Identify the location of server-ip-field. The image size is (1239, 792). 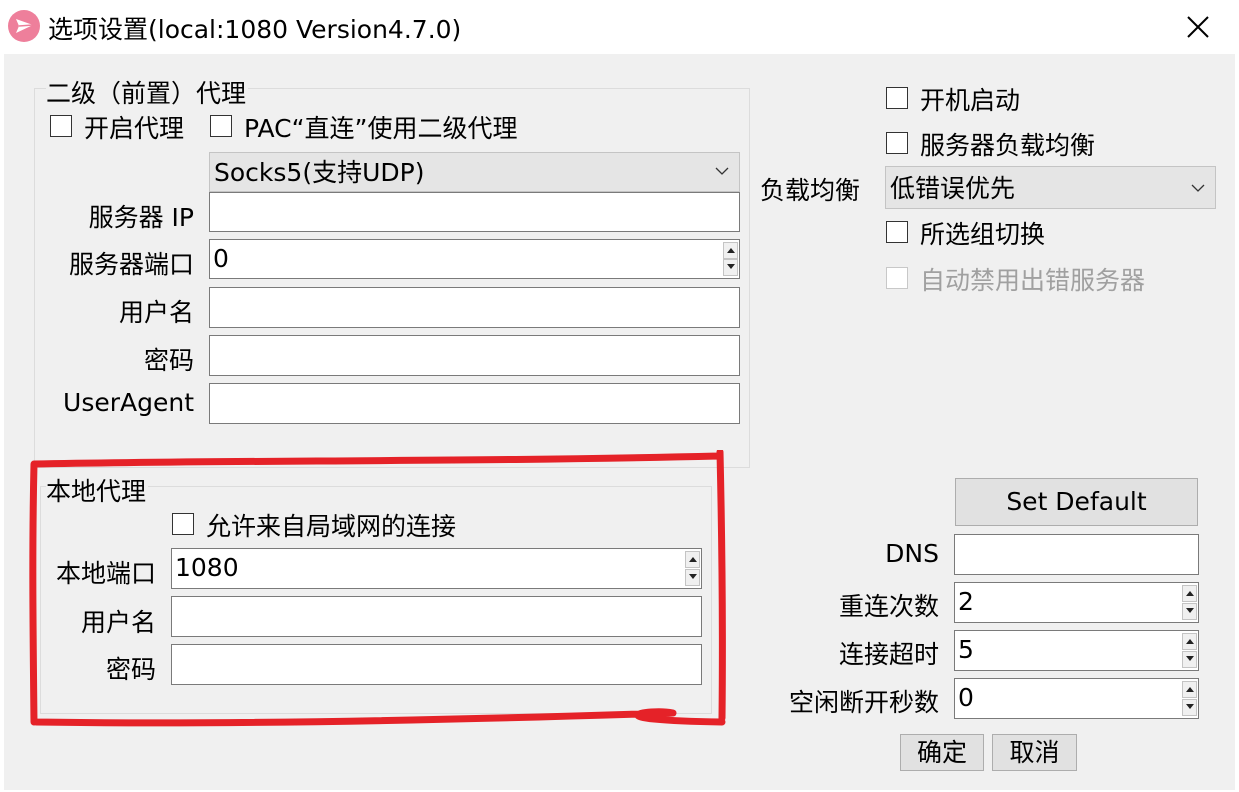
(474, 212).